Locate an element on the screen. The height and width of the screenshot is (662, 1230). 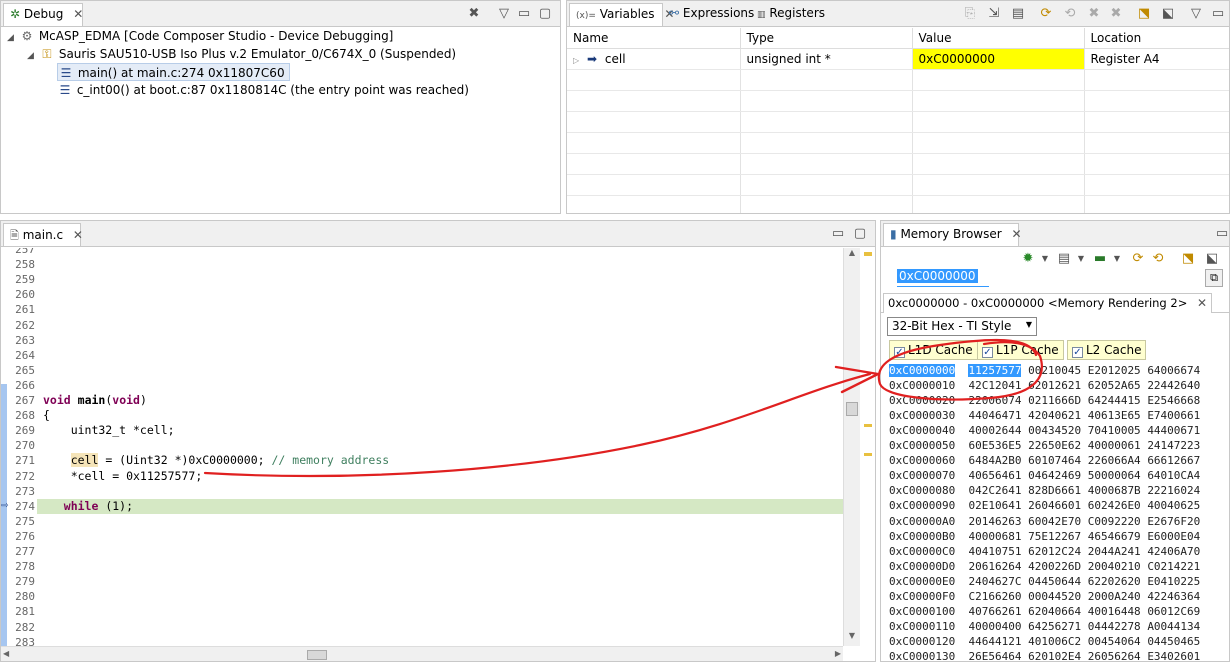
annotation-arrow-line is located at coordinates (537, 425).